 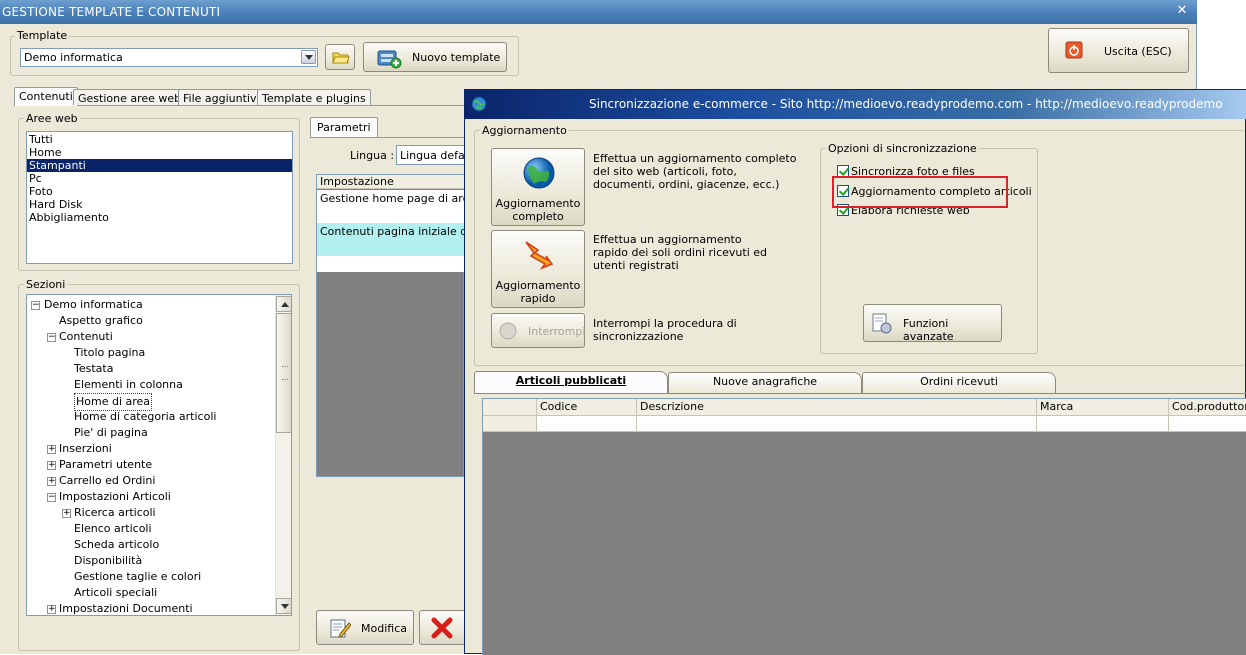 I want to click on tree-node-label: Parametri utente, so click(x=106, y=464).